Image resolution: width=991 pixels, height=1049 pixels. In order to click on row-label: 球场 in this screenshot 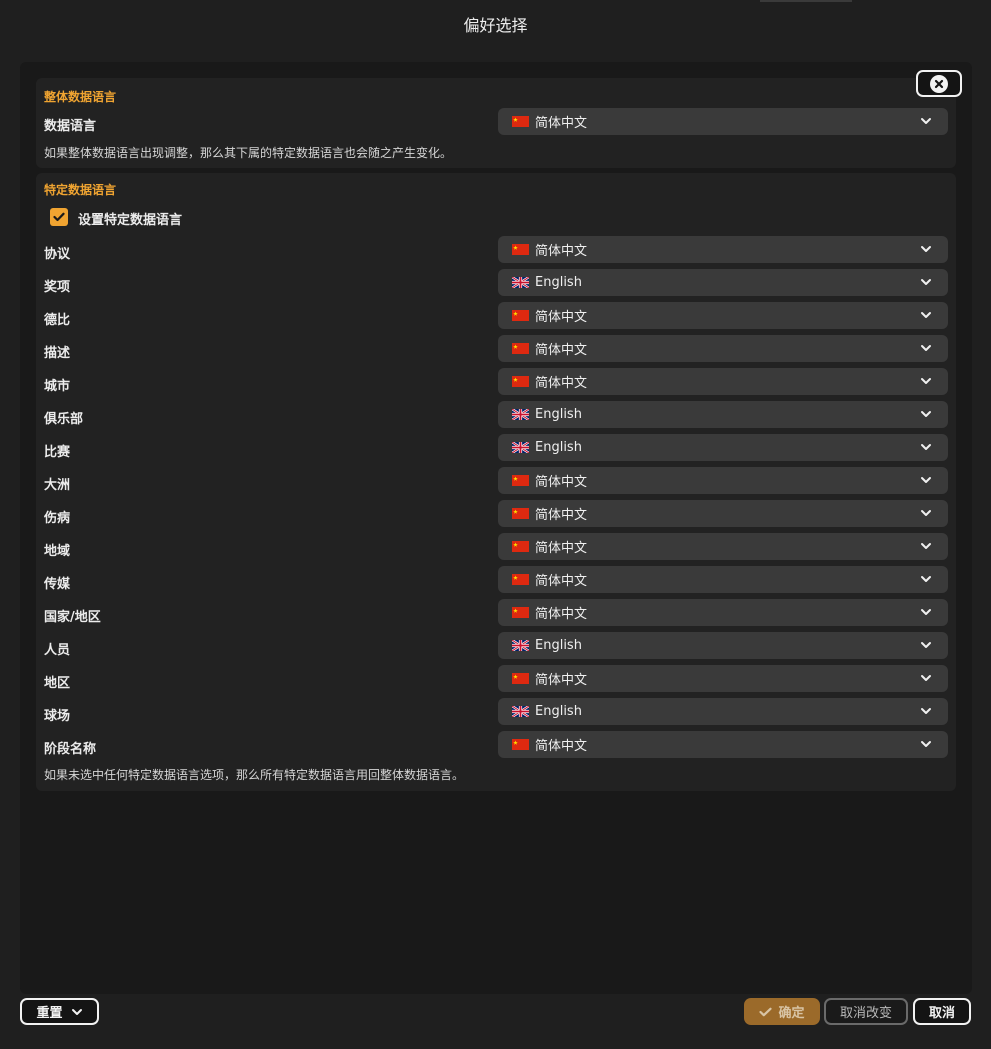, I will do `click(57, 716)`.